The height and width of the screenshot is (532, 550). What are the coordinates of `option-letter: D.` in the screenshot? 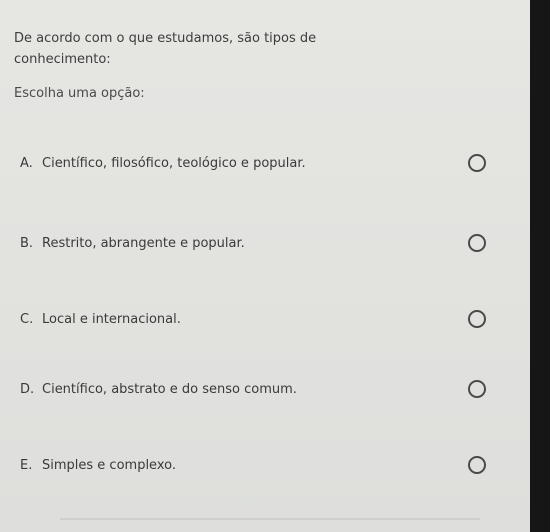 It's located at (27, 389).